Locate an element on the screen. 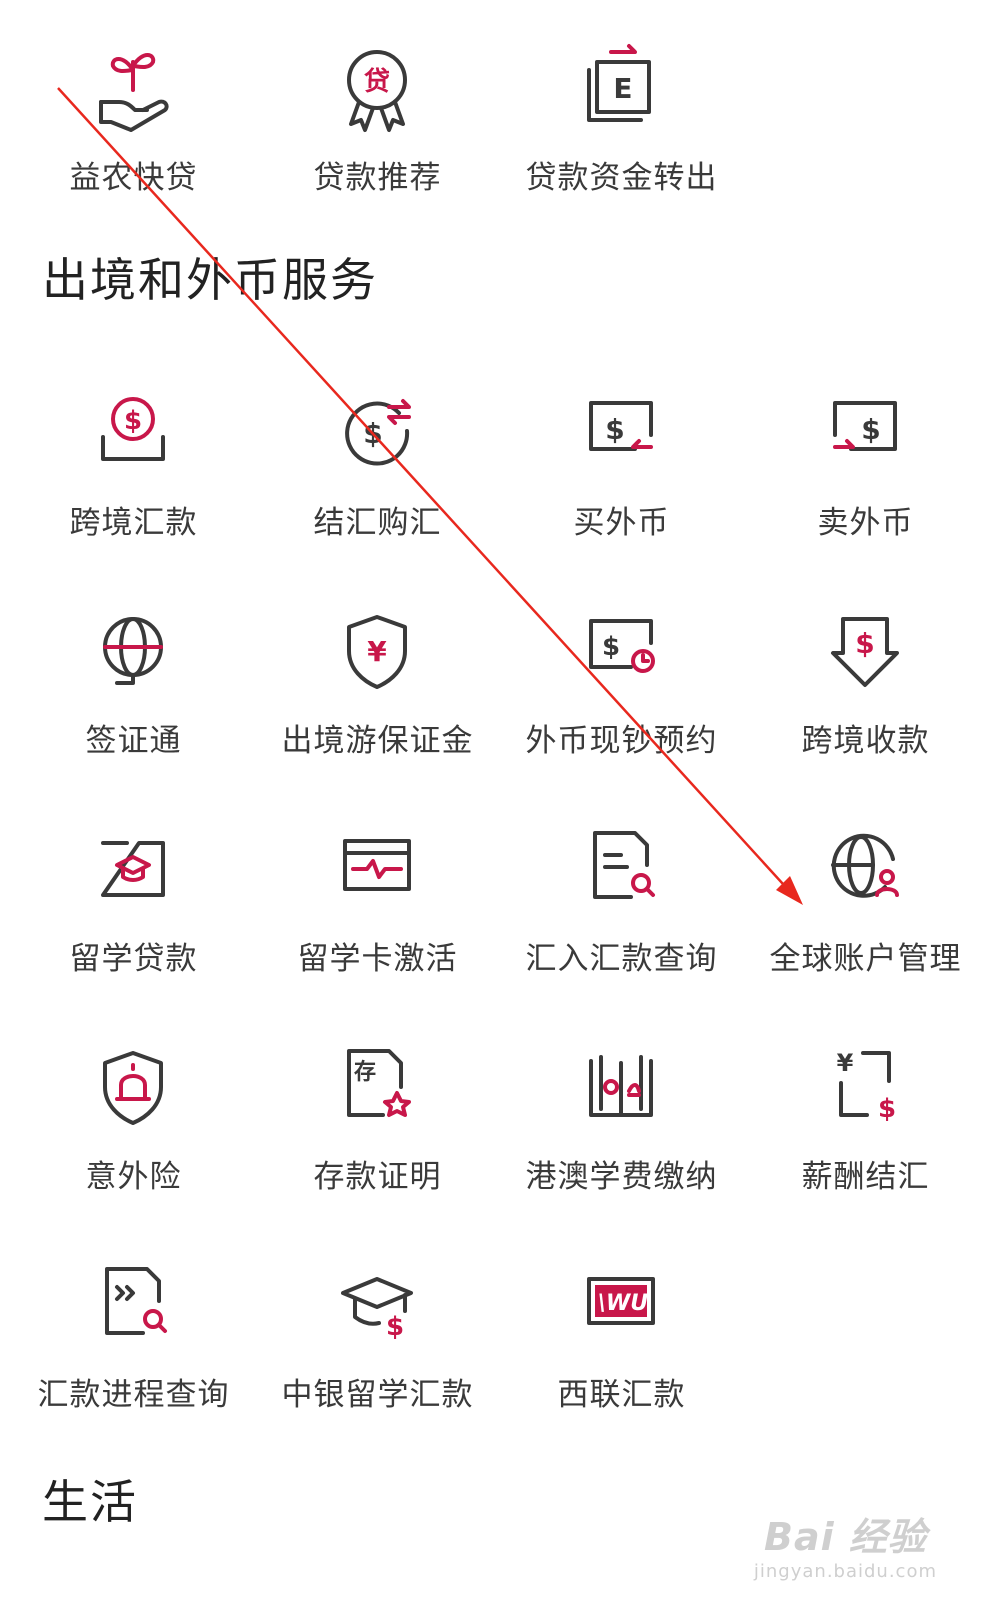 Image resolution: width=997 pixels, height=1600 pixels. tile-study-card-activate: 留学卡激活 is located at coordinates (377, 921).